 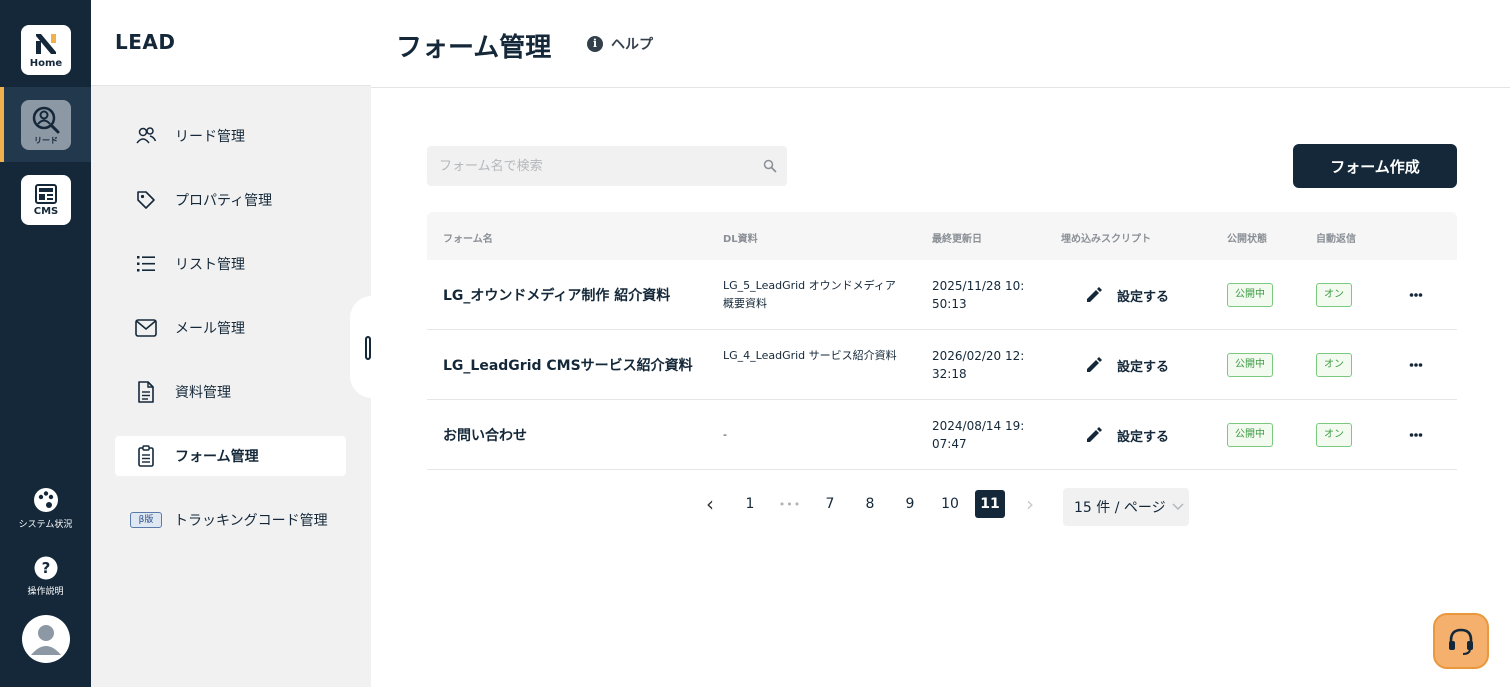 What do you see at coordinates (368, 348) in the screenshot?
I see `sidebar-collapse-handle` at bounding box center [368, 348].